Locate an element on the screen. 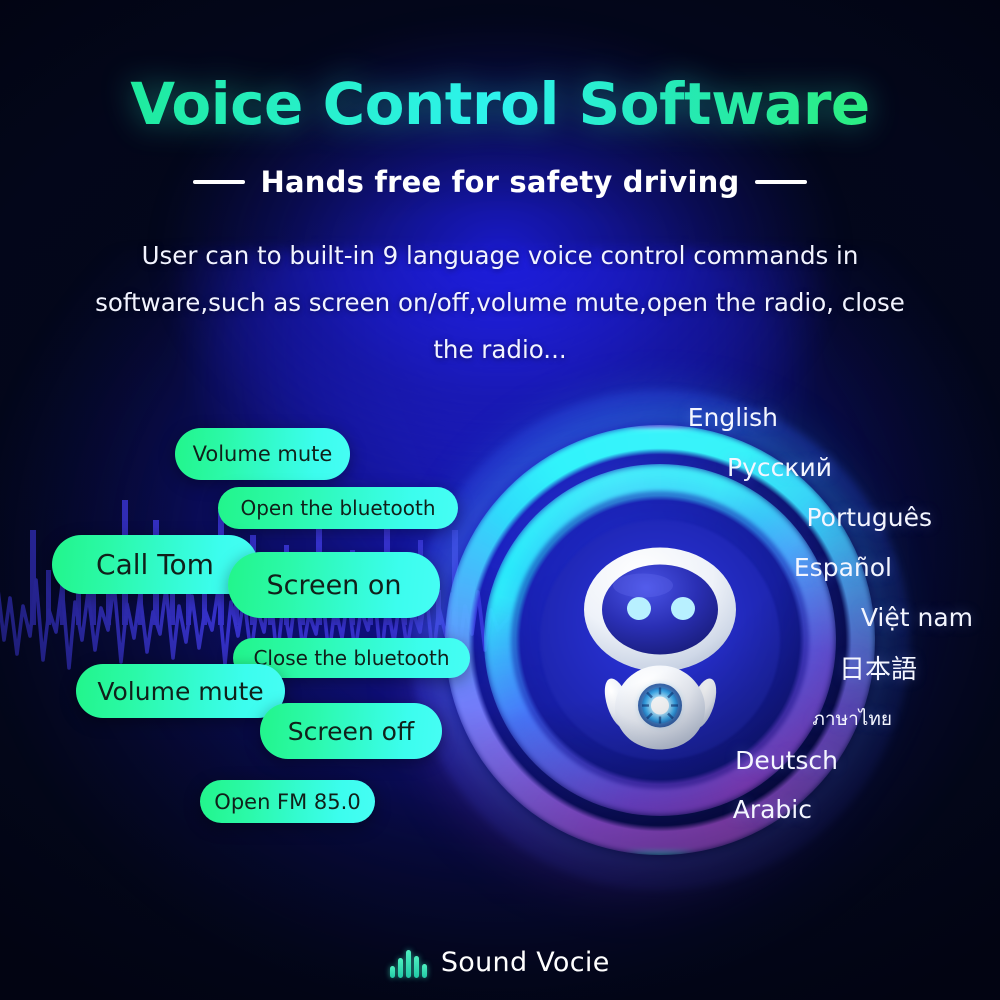 The height and width of the screenshot is (1000, 1000). language-item: Español is located at coordinates (842, 567).